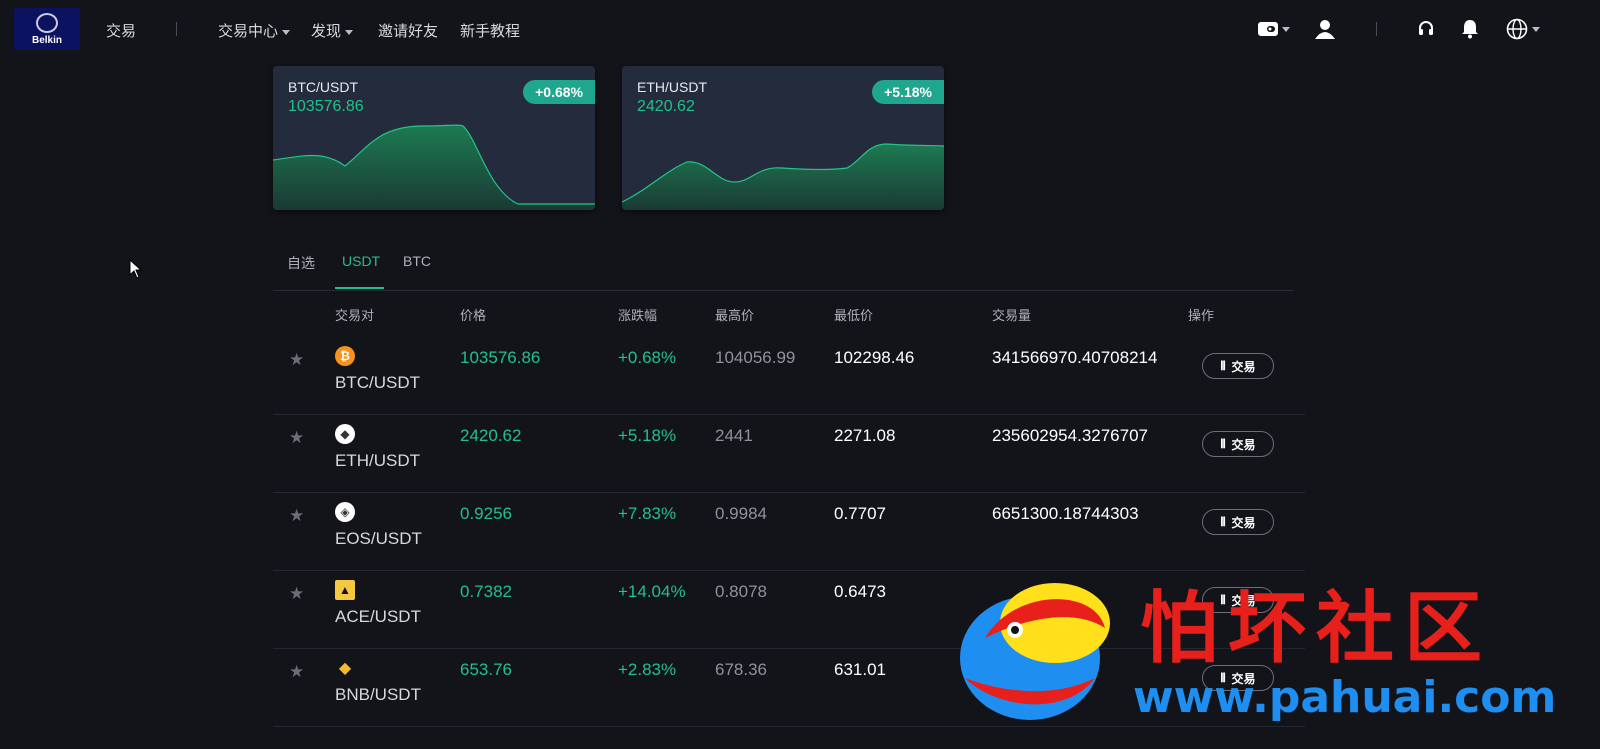  I want to click on user-account-button, so click(1325, 29).